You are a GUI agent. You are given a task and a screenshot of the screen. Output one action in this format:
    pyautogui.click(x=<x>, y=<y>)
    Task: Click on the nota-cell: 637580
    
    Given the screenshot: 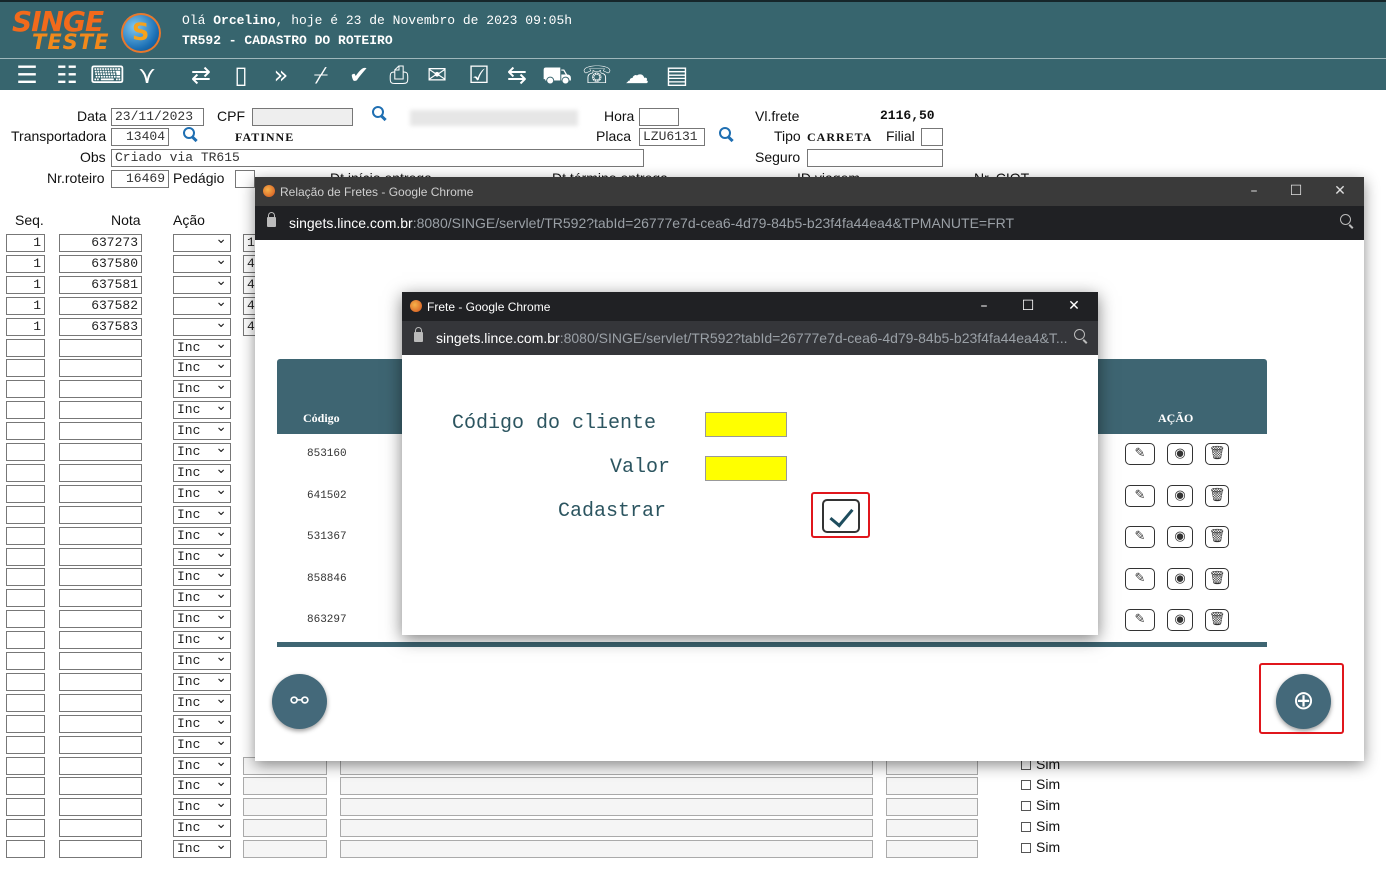 What is the action you would take?
    pyautogui.click(x=100, y=264)
    